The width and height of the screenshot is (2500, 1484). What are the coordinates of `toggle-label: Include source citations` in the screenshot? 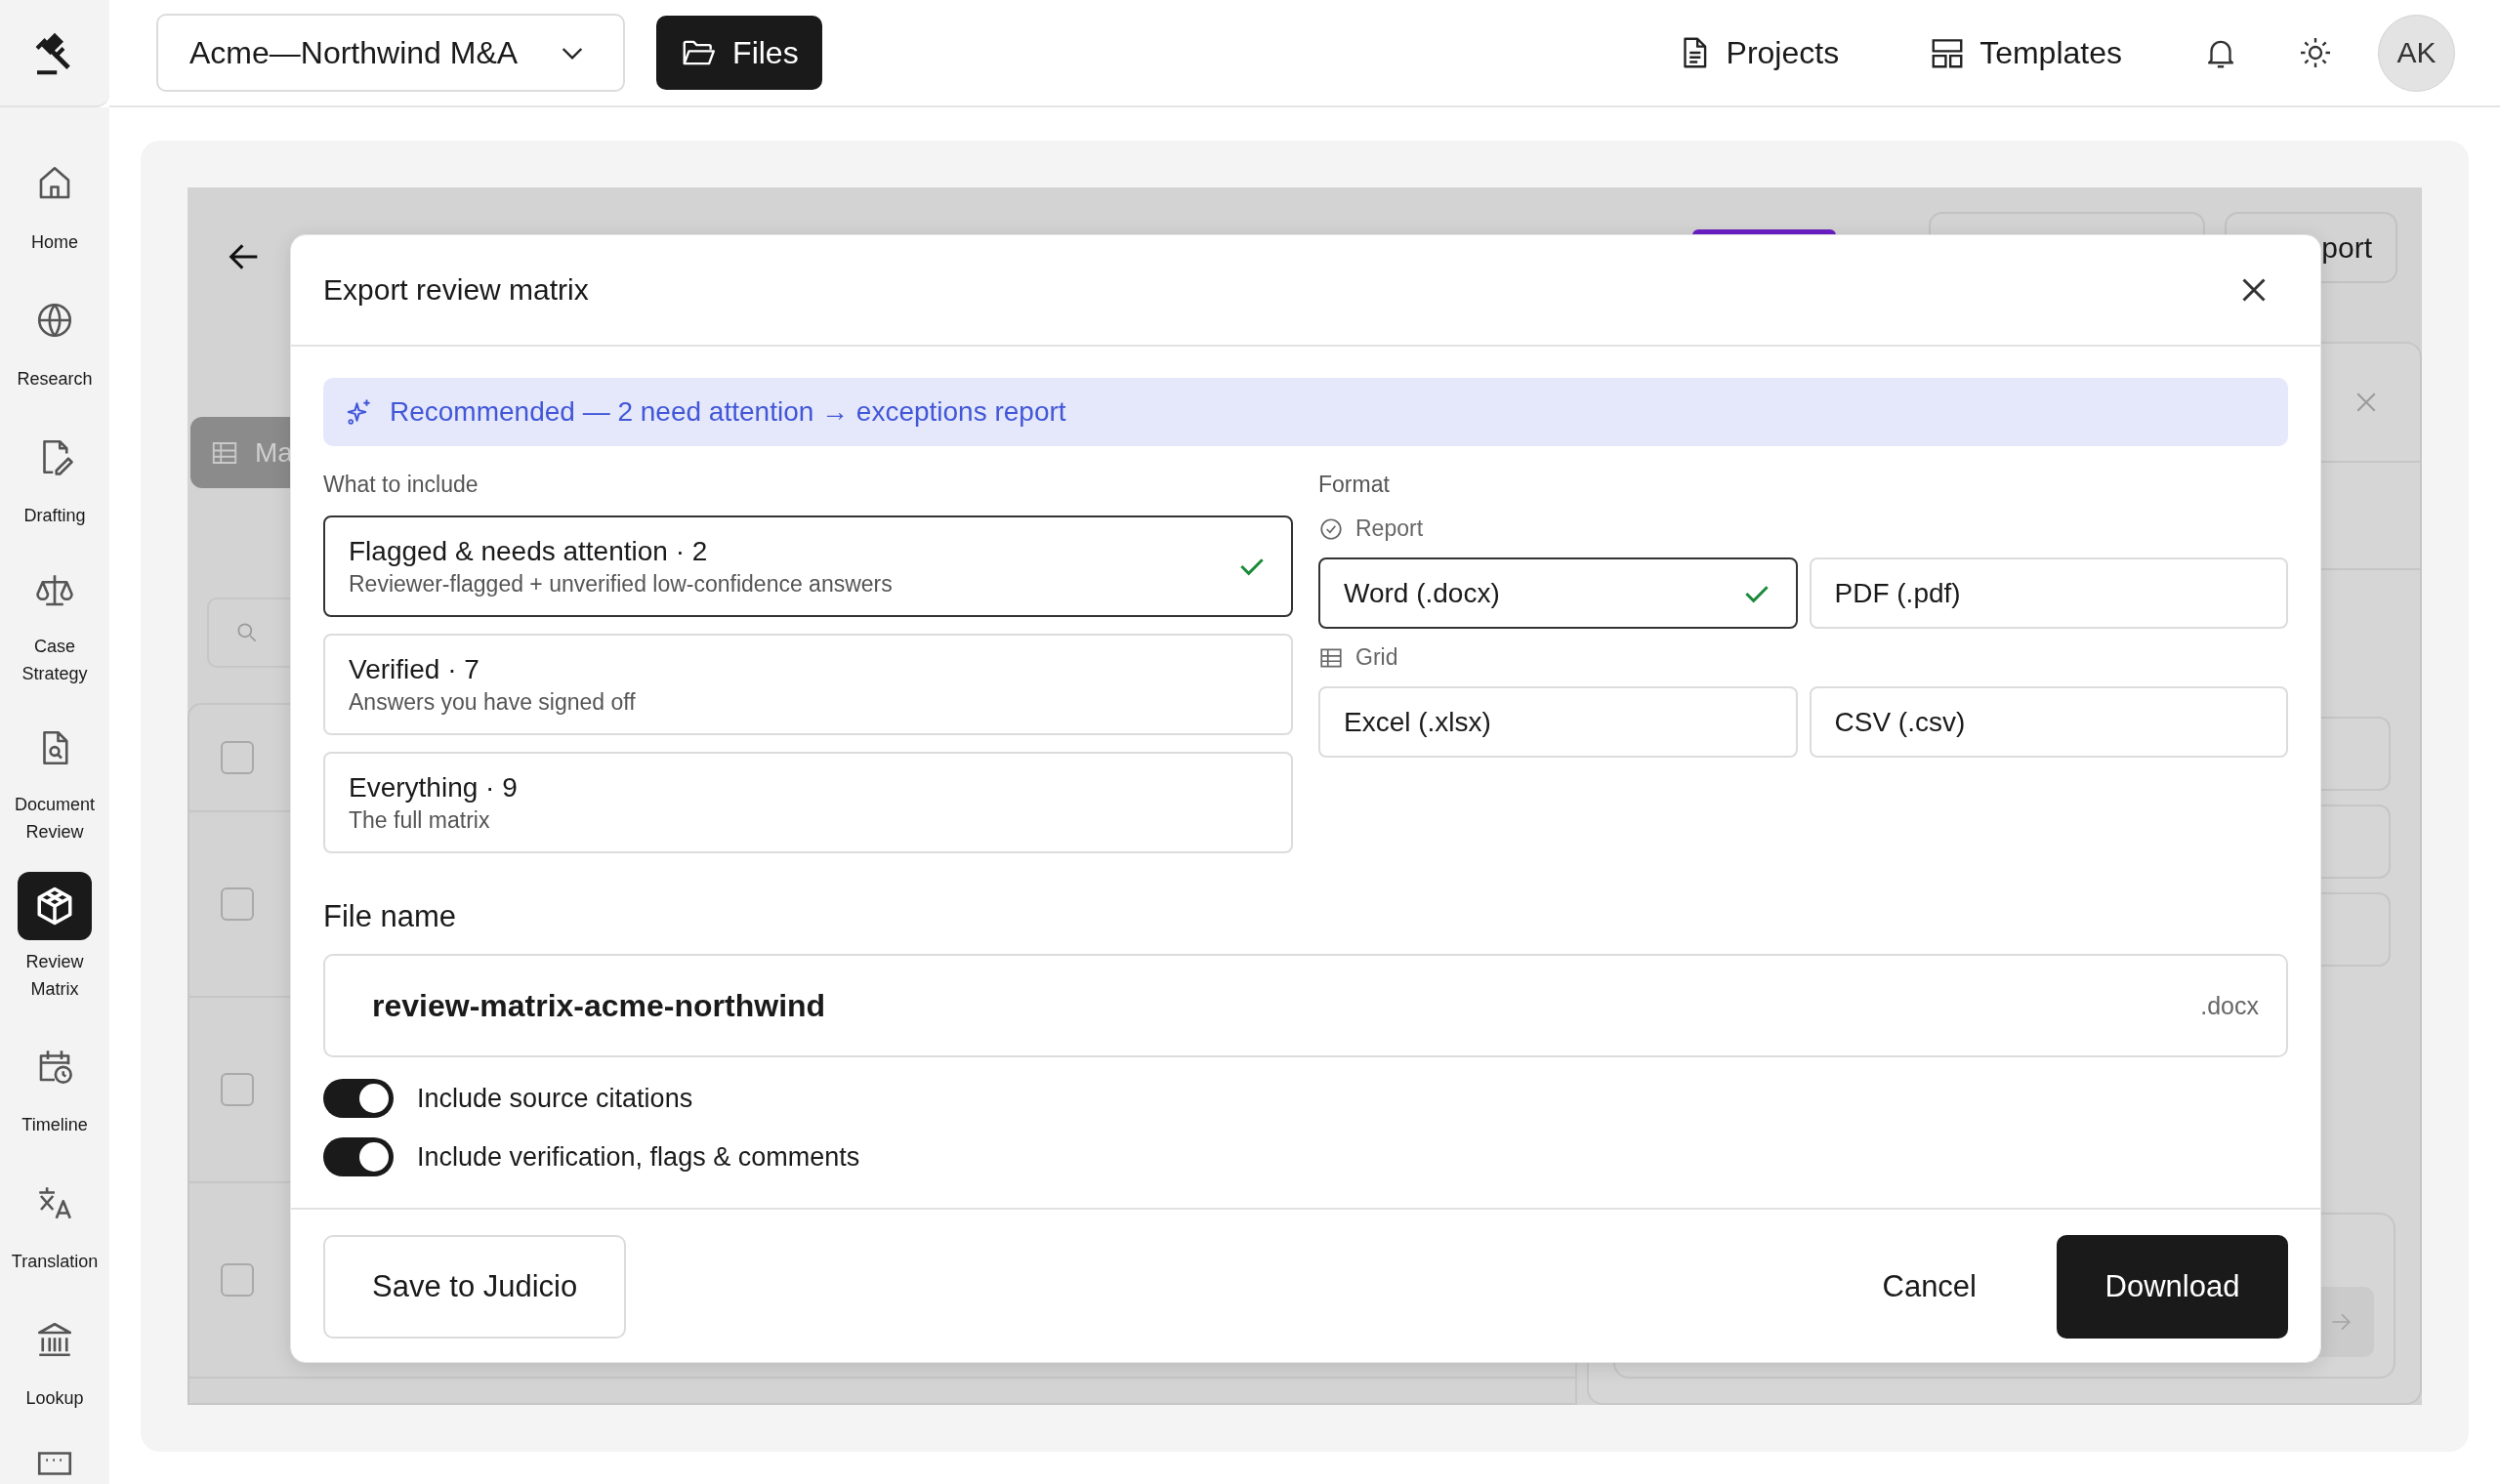 It's located at (555, 1099).